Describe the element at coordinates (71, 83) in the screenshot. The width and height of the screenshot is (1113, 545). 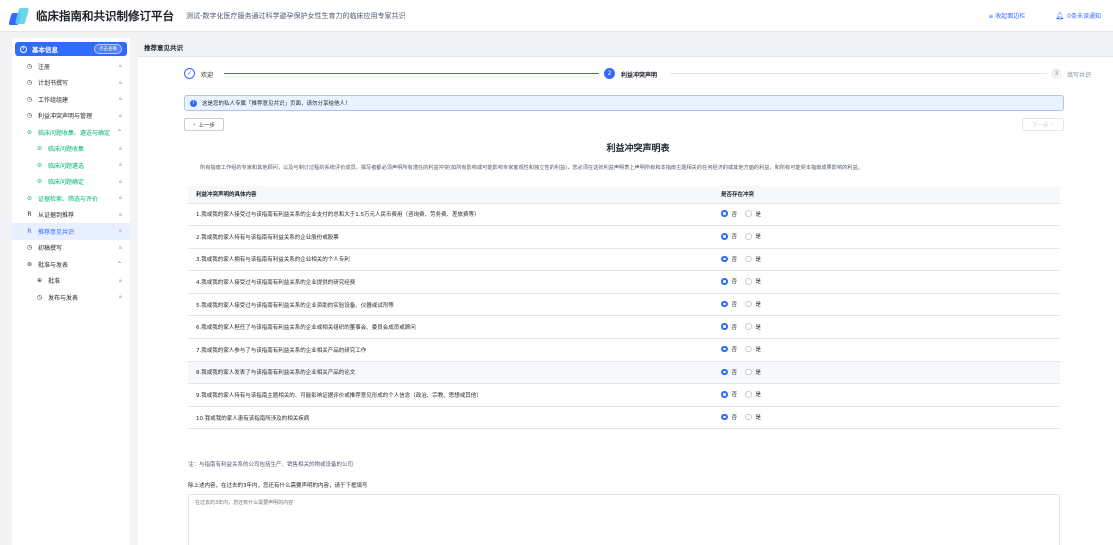
I see `sidebar-item-1: ◷ 计划书撰写 🔒︎` at that location.